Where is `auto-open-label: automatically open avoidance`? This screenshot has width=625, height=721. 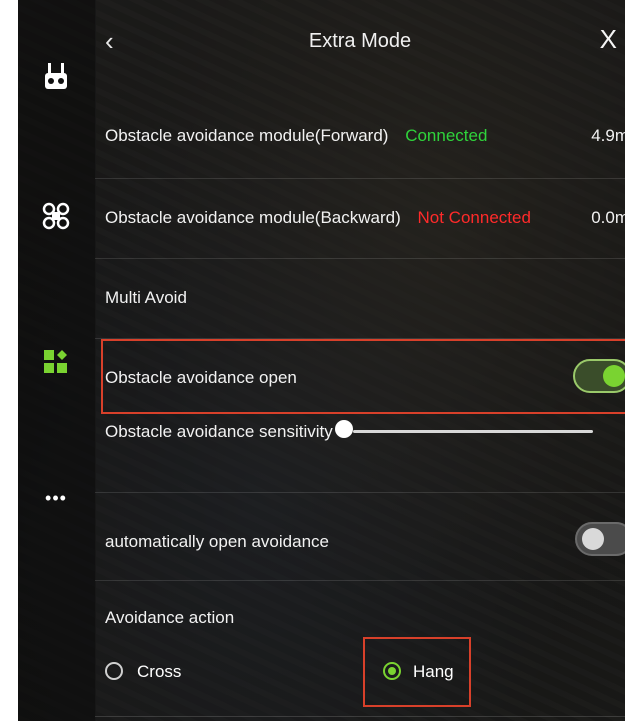 auto-open-label: automatically open avoidance is located at coordinates (217, 541).